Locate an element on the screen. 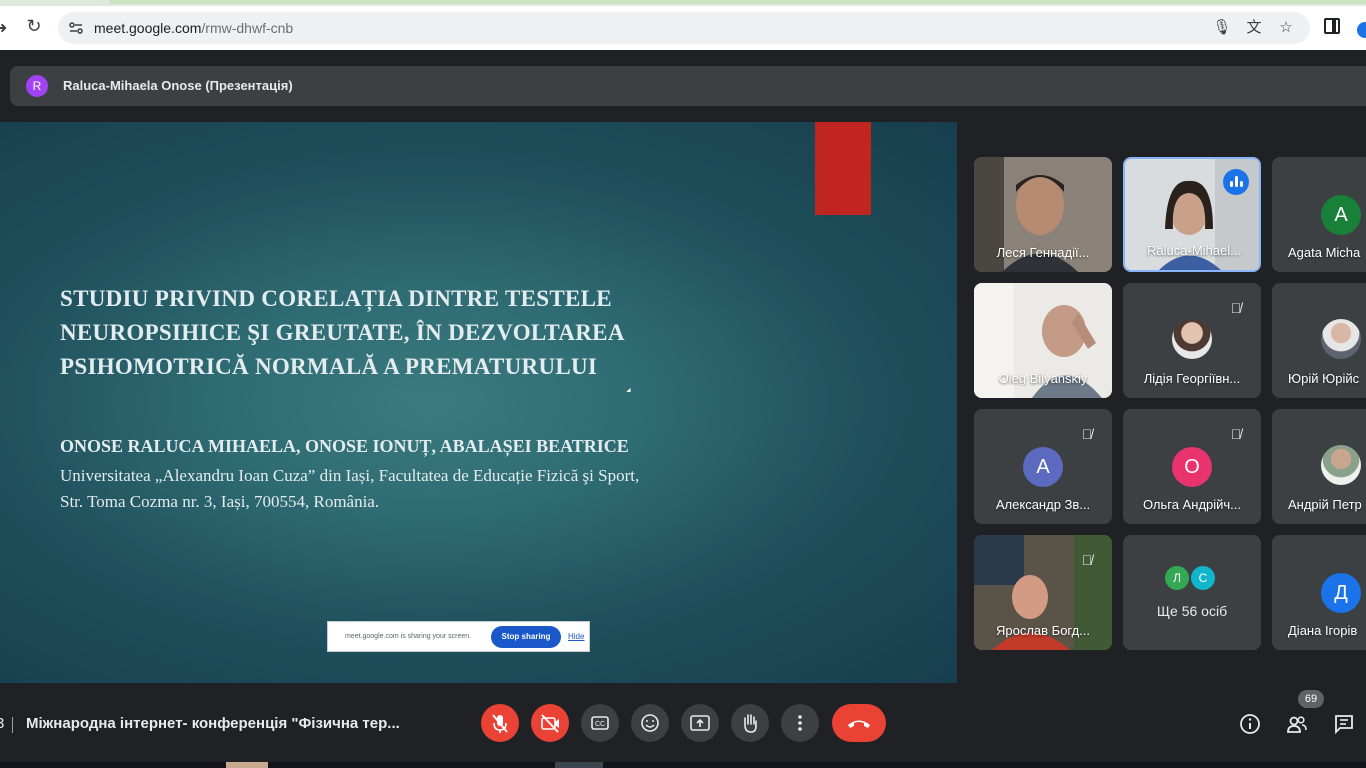 The image size is (1366, 768). participant-count-badge: 69 is located at coordinates (1311, 699).